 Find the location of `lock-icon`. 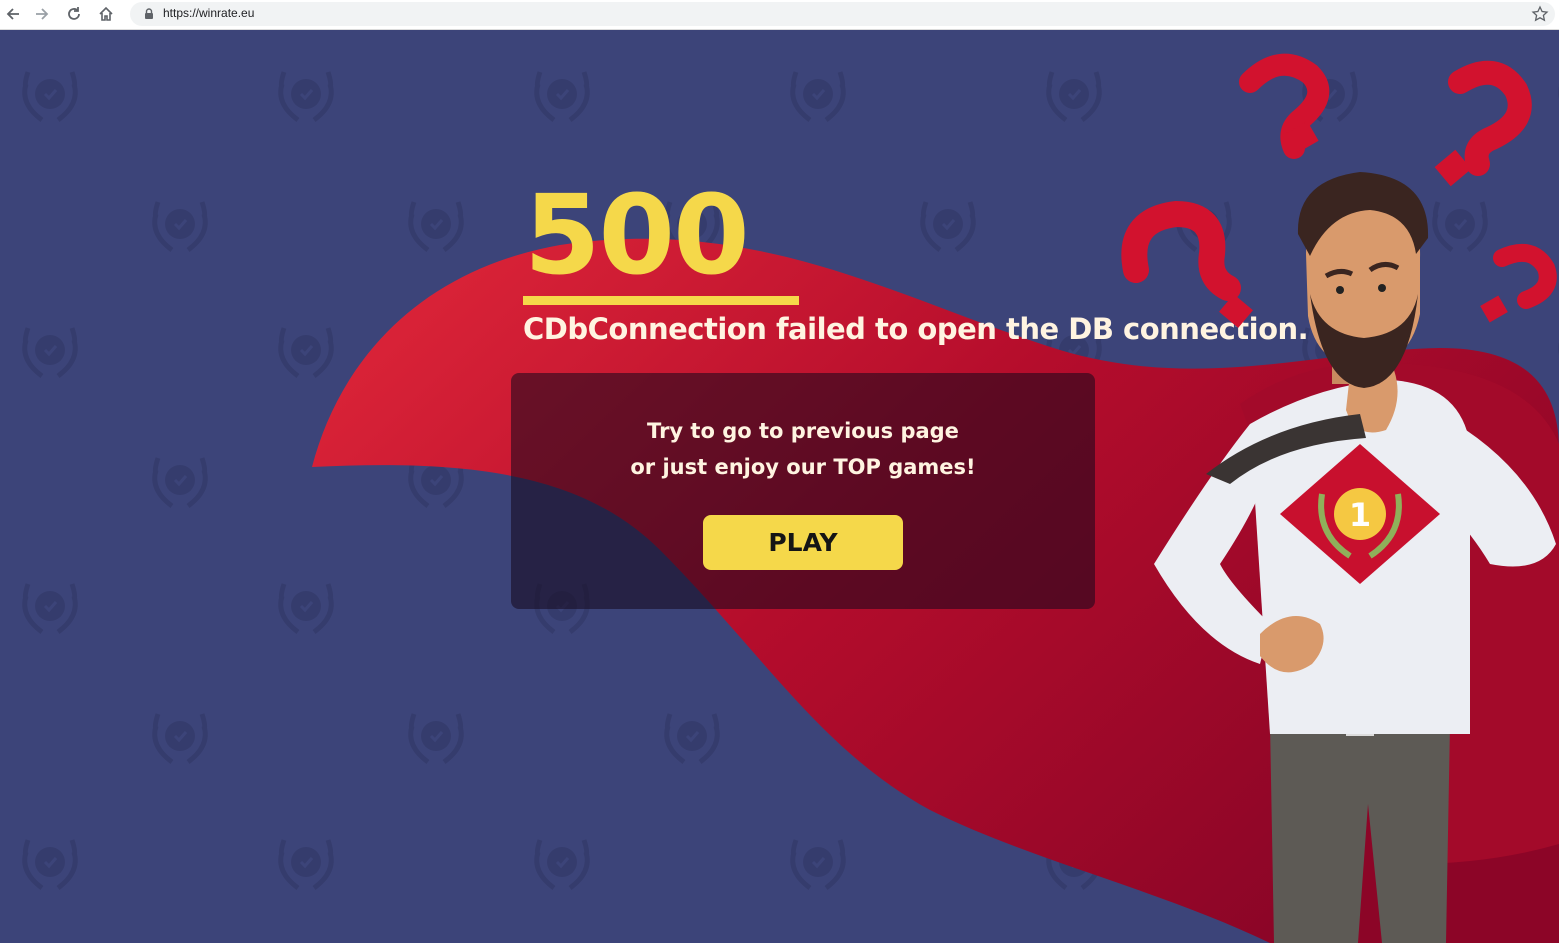

lock-icon is located at coordinates (149, 13).